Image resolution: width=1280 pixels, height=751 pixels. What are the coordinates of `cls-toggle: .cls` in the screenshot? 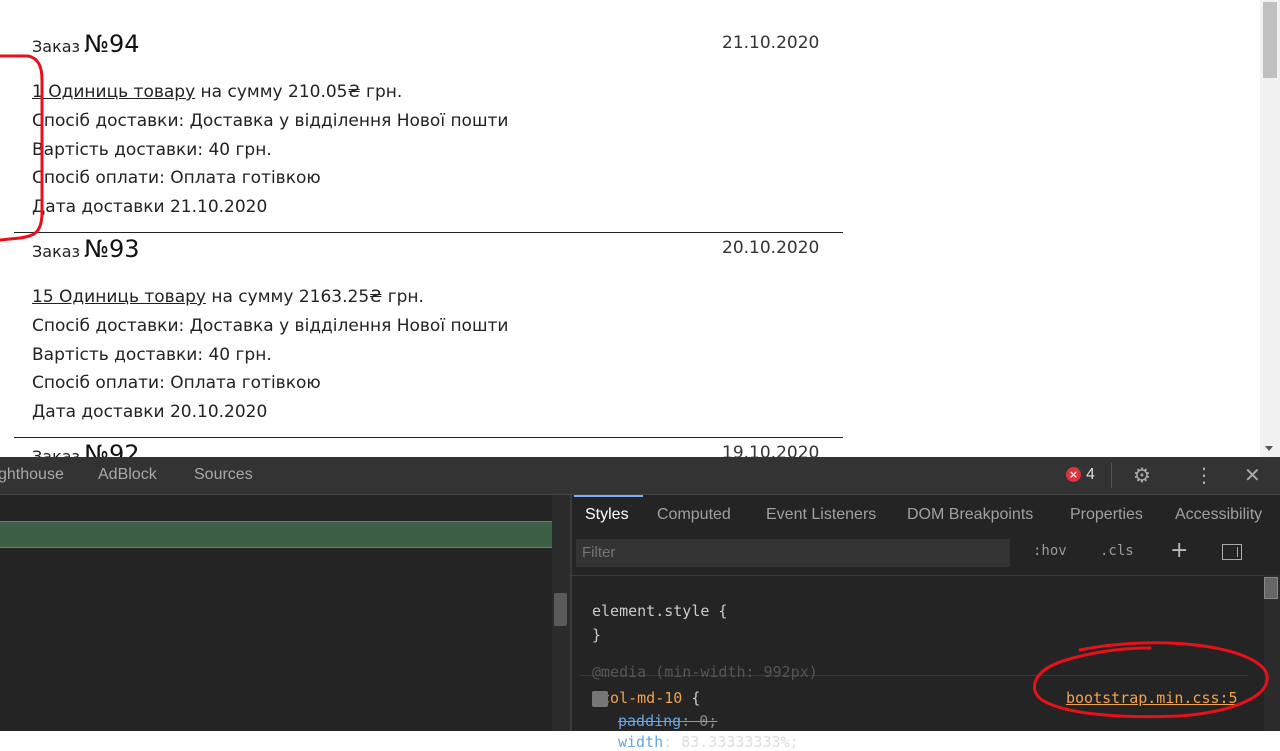 It's located at (1117, 551).